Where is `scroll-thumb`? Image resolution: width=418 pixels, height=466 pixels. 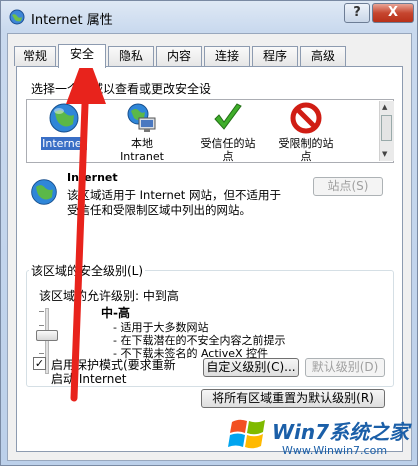
scroll-thumb is located at coordinates (386, 128).